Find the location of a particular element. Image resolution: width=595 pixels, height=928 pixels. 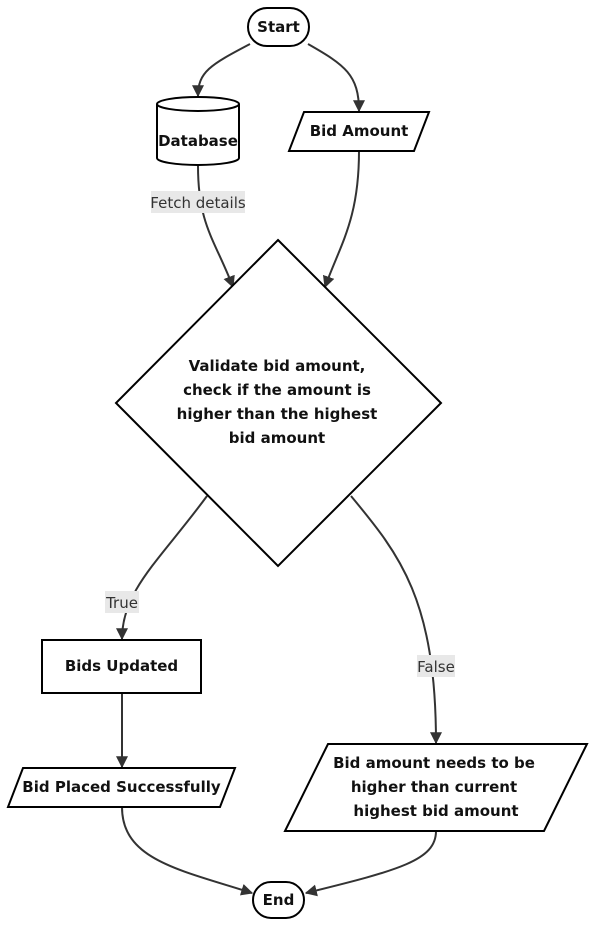

svg-text: Bid Amount is located at coordinates (359, 131).